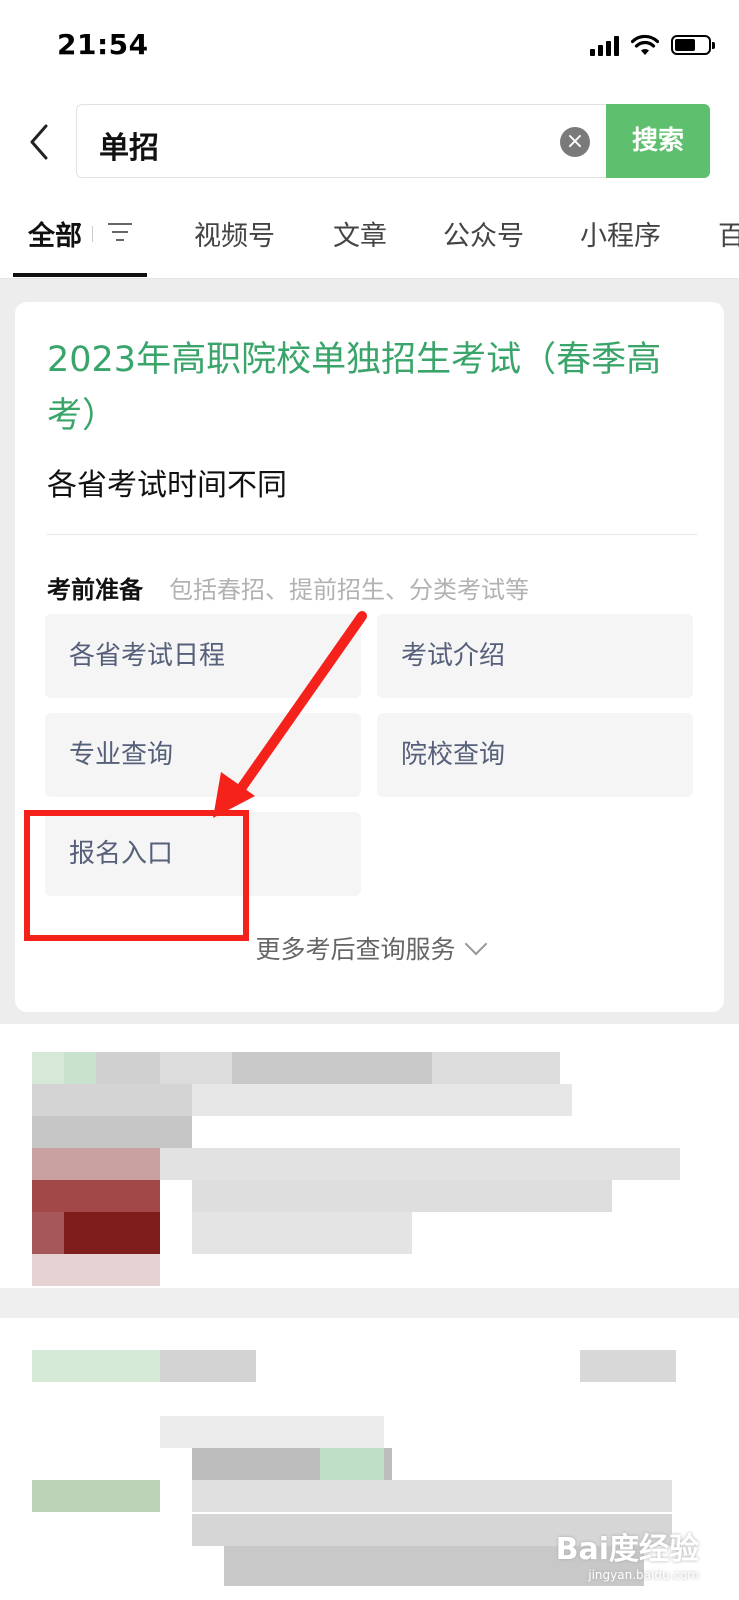 The image size is (739, 1600). Describe the element at coordinates (604, 45) in the screenshot. I see `signal-icon` at that location.